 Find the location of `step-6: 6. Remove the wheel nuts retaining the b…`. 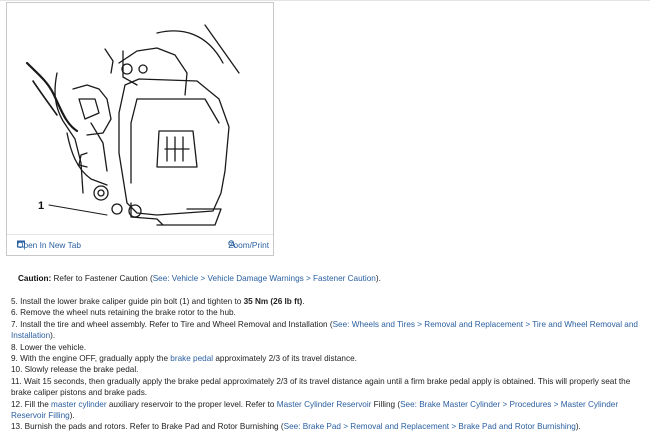

step-6: 6. Remove the wheel nuts retaining the b… is located at coordinates (123, 313).